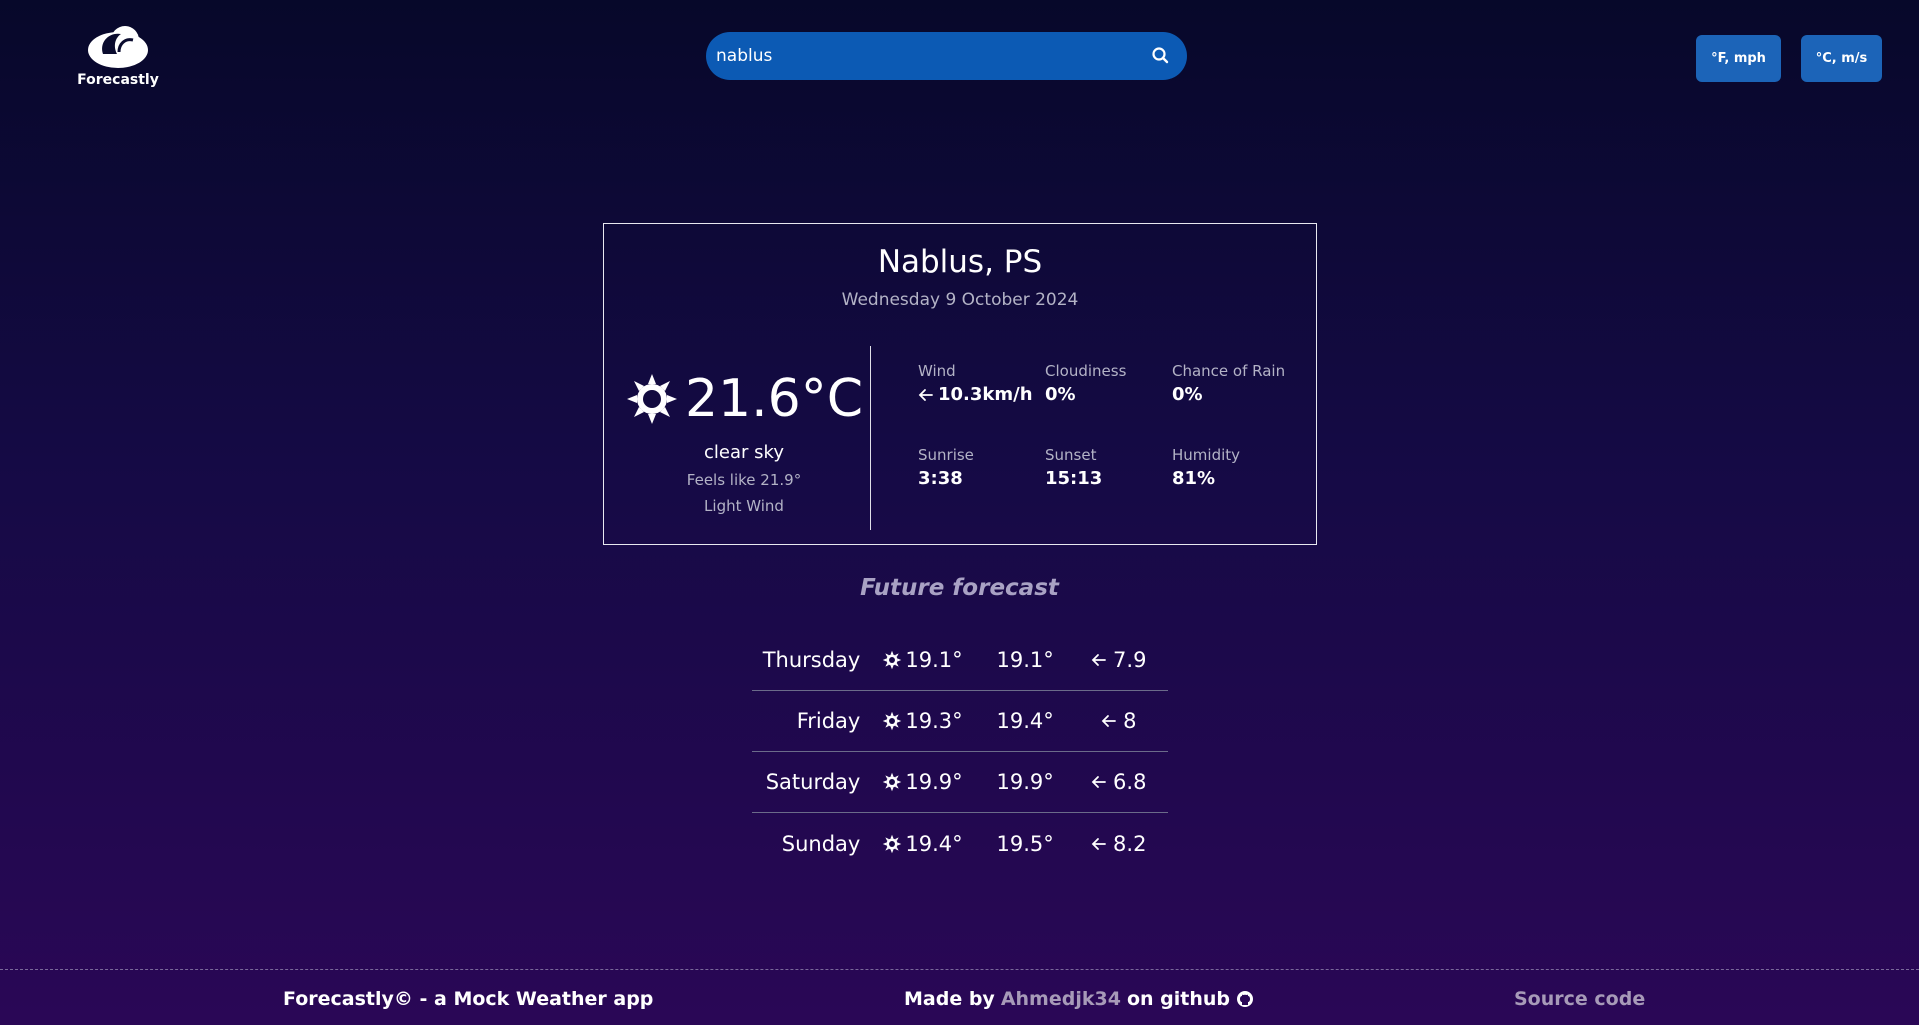 The width and height of the screenshot is (1919, 1025). I want to click on feels-like: Feels like 21.9°, so click(744, 480).